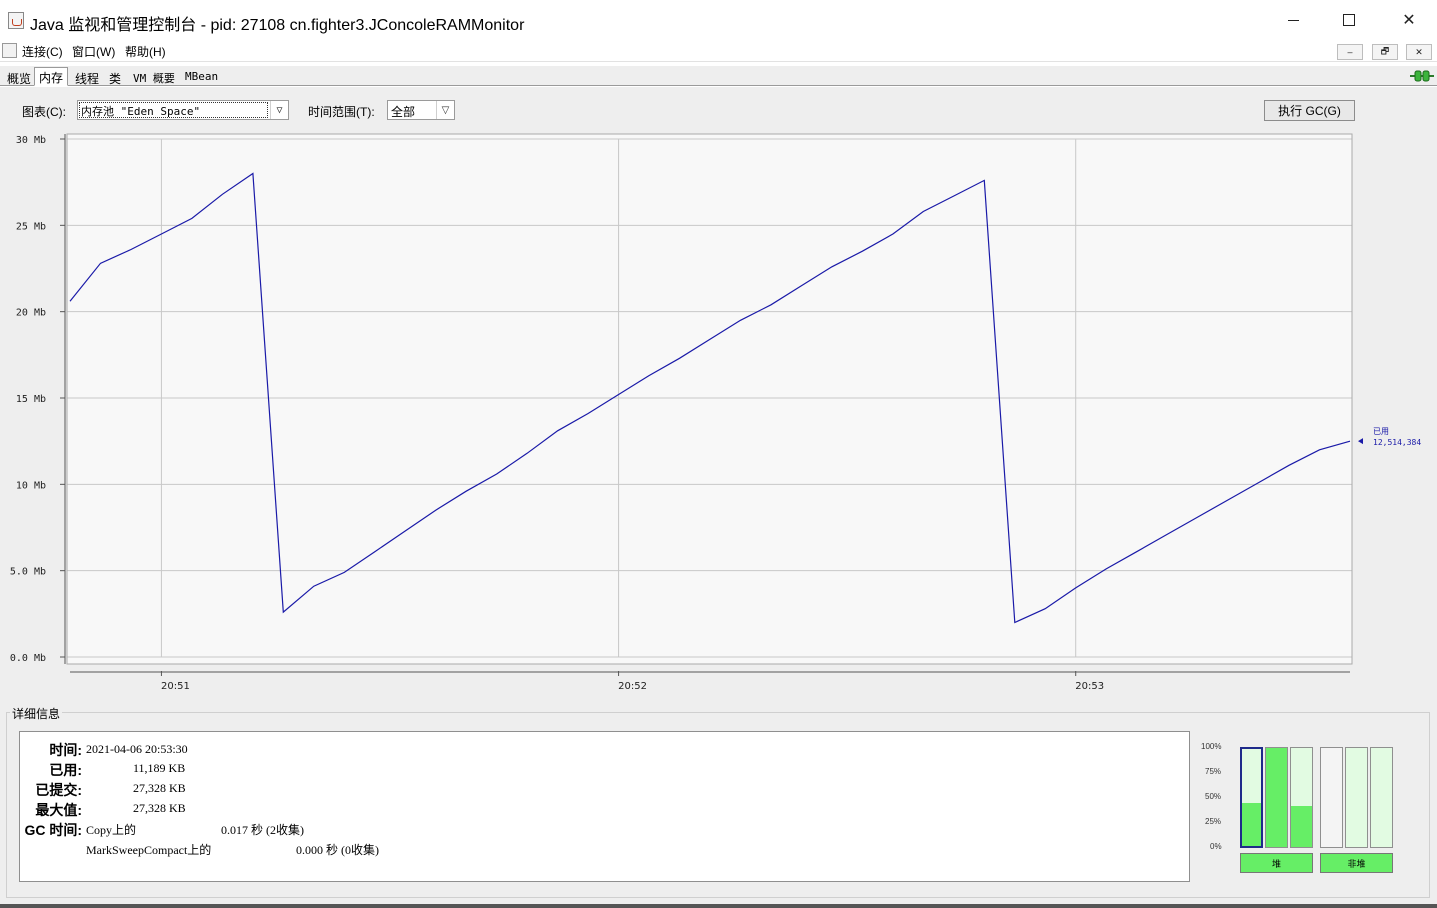 The image size is (1437, 908). Describe the element at coordinates (65, 750) in the screenshot. I see `detail-label-time: 时间:` at that location.